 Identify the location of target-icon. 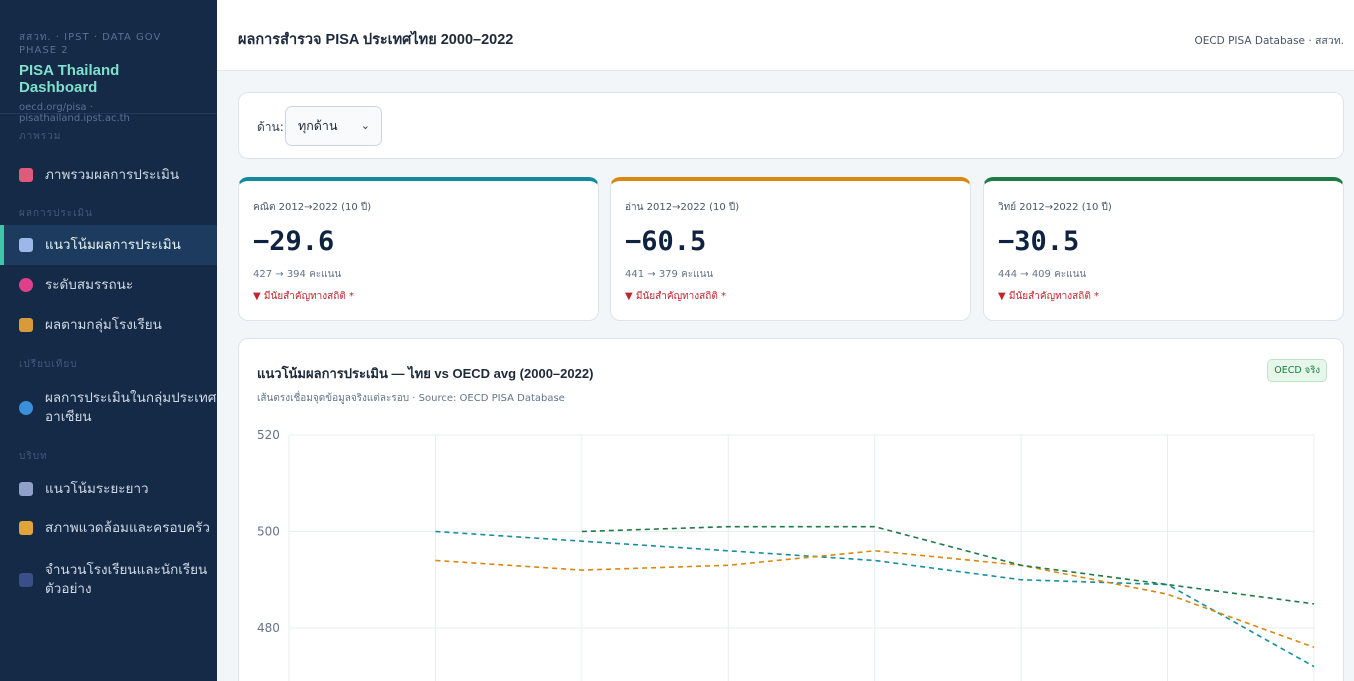
(26, 285).